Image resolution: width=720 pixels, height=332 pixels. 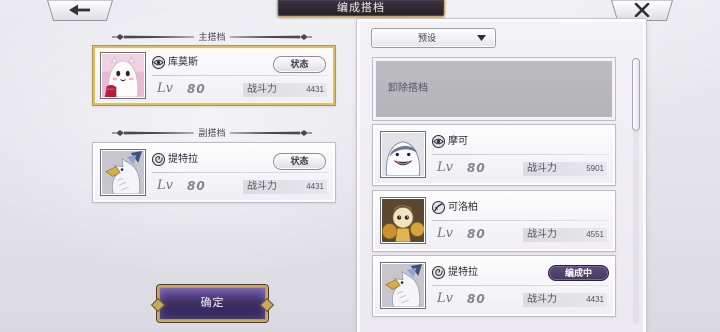 I want to click on preset-dropdown: 预设, so click(x=433, y=38).